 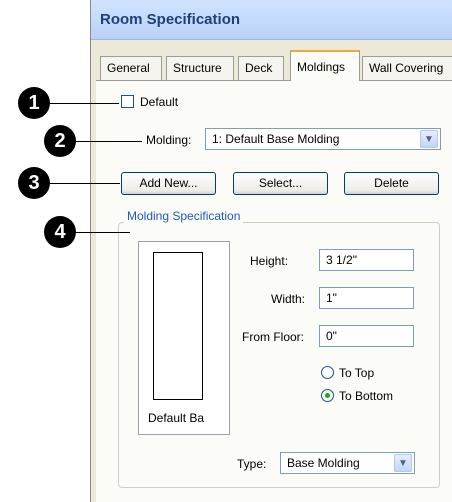 What do you see at coordinates (327, 372) in the screenshot?
I see `to-top-radio` at bounding box center [327, 372].